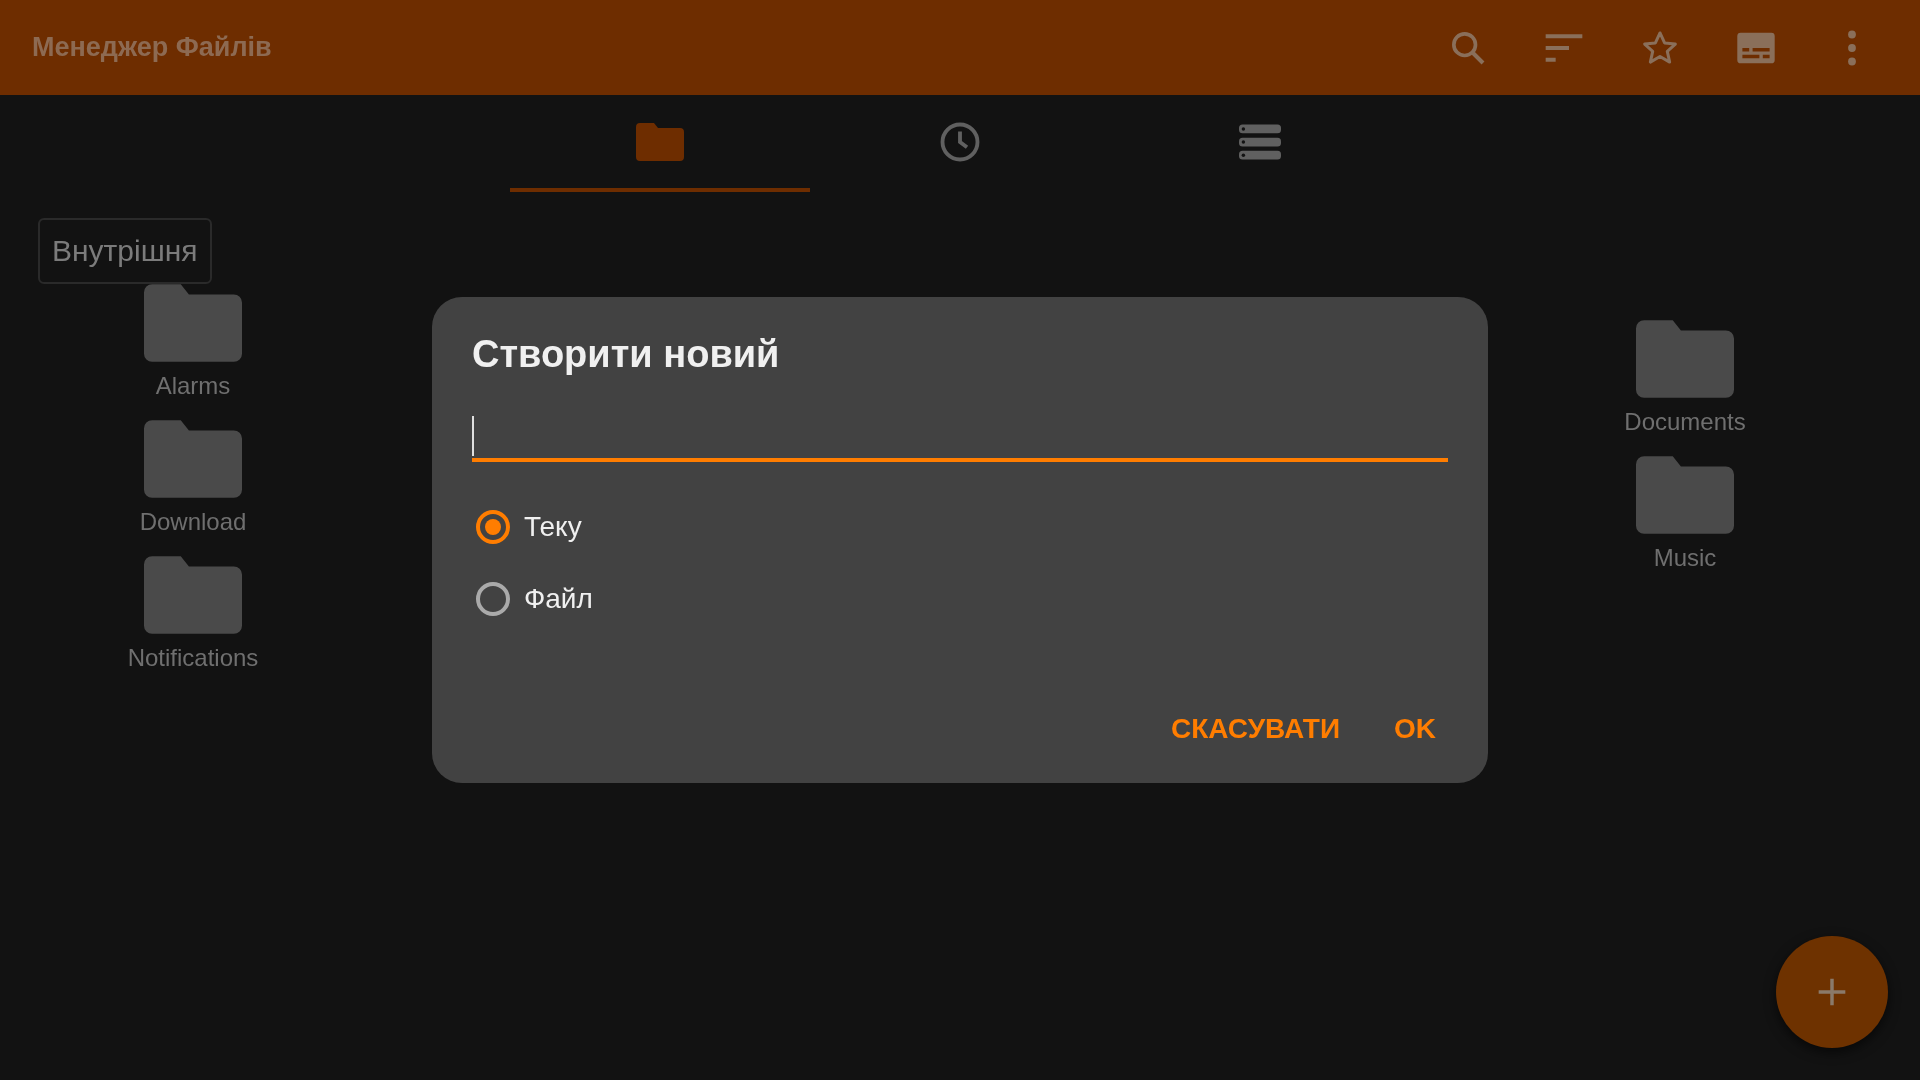 Image resolution: width=1920 pixels, height=1080 pixels. Describe the element at coordinates (960, 438) in the screenshot. I see `name-field` at that location.